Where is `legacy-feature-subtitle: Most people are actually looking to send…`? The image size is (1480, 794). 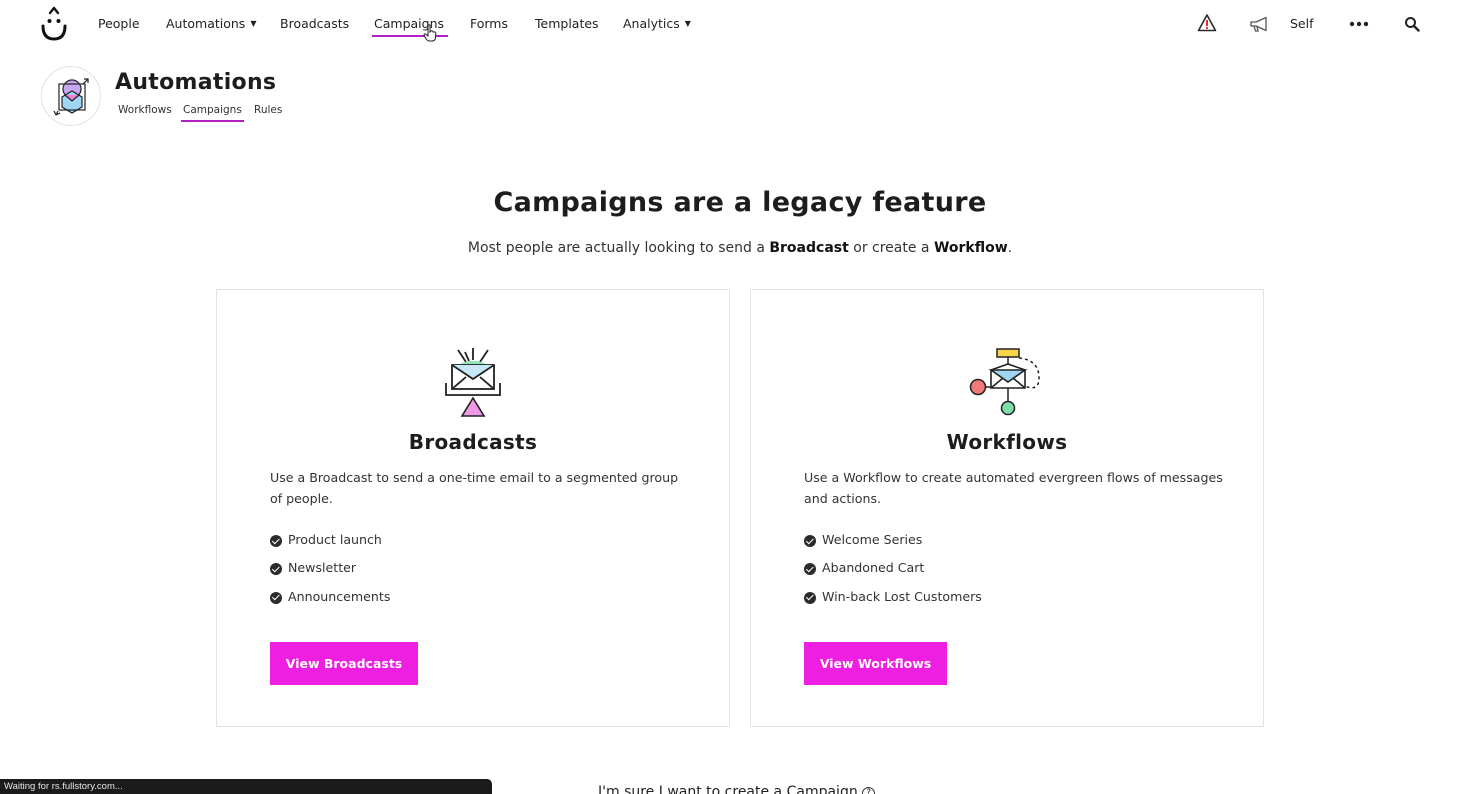
legacy-feature-subtitle: Most people are actually looking to send… is located at coordinates (740, 248).